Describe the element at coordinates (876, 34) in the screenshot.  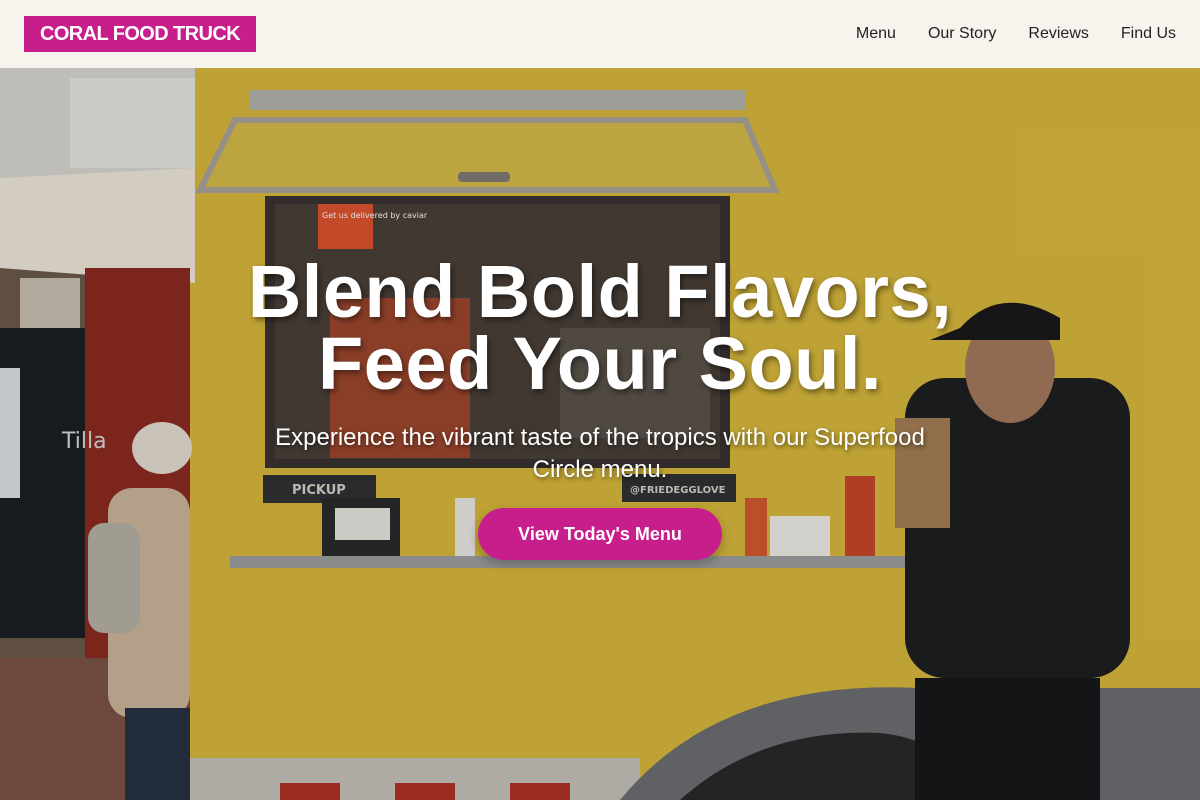
I see `nav-link-menu: Menu` at that location.